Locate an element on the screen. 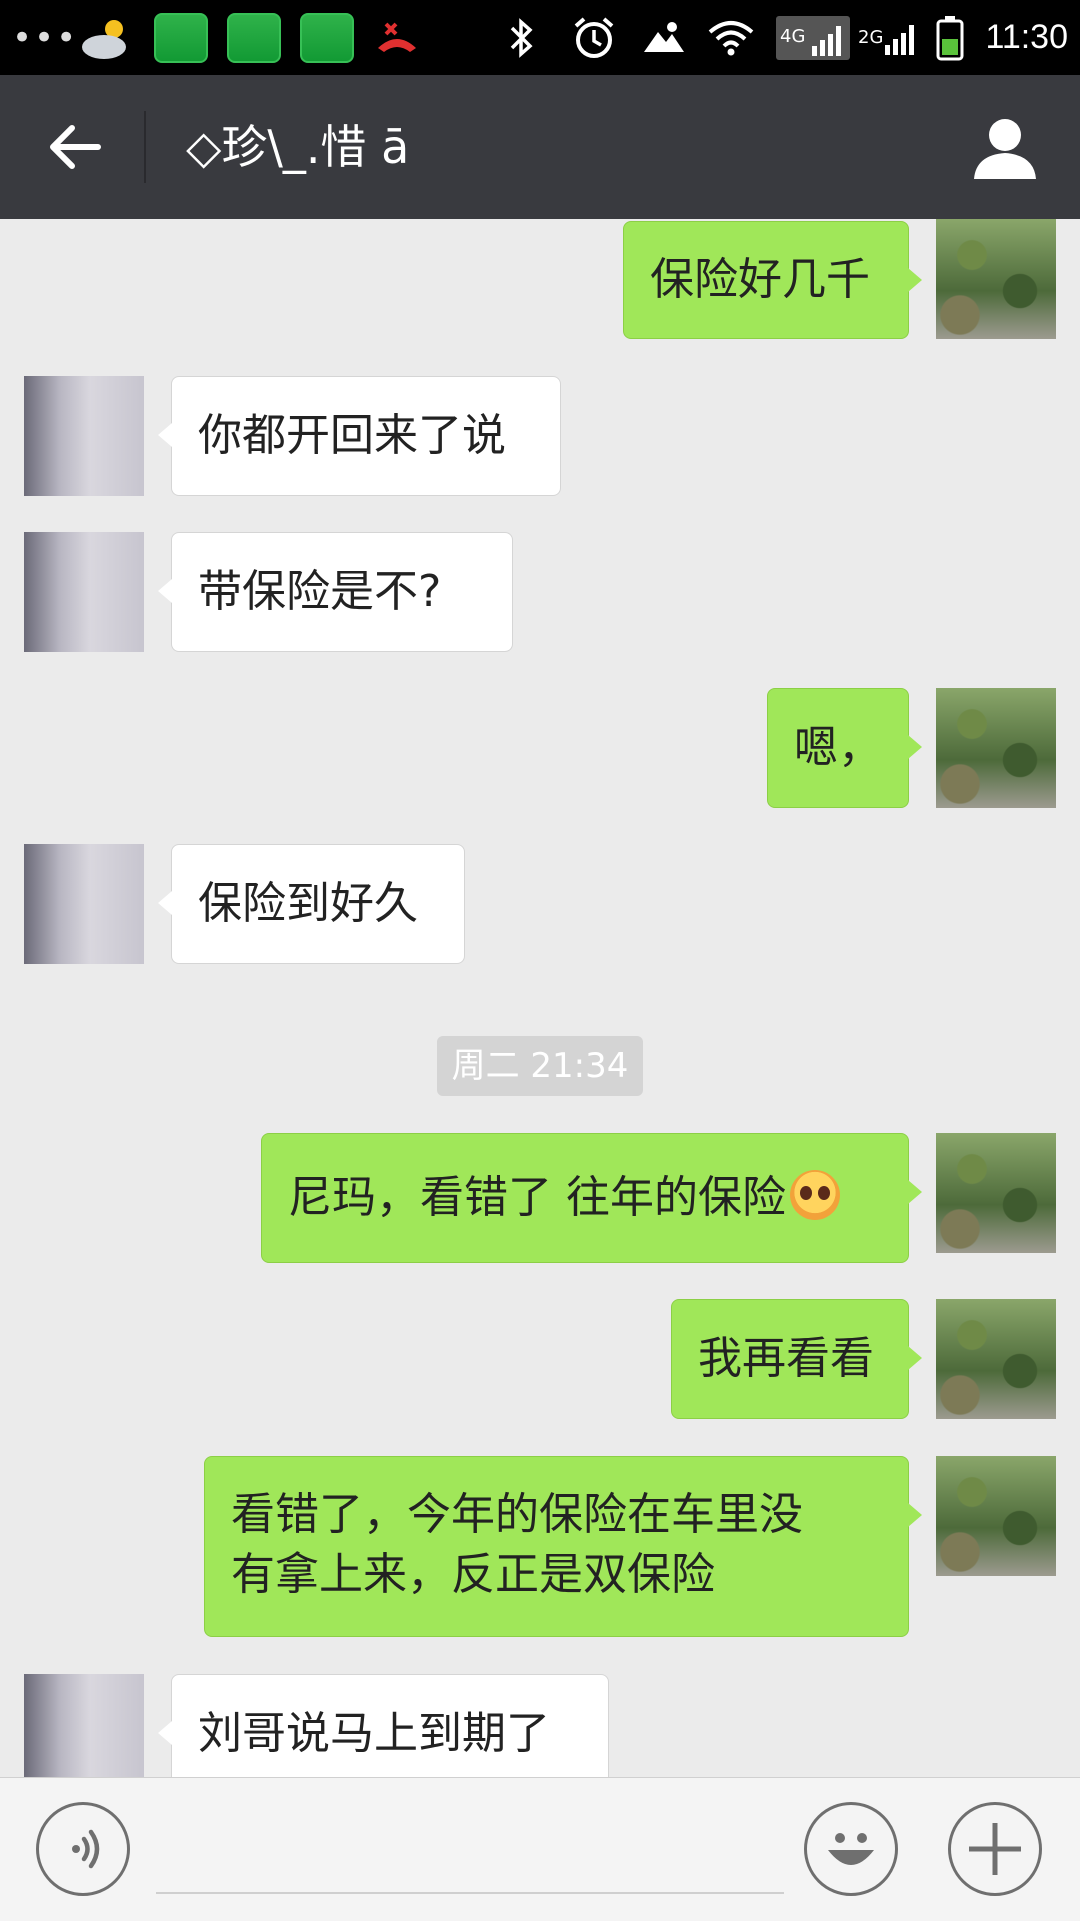  alarm-icon is located at coordinates (595, 37).